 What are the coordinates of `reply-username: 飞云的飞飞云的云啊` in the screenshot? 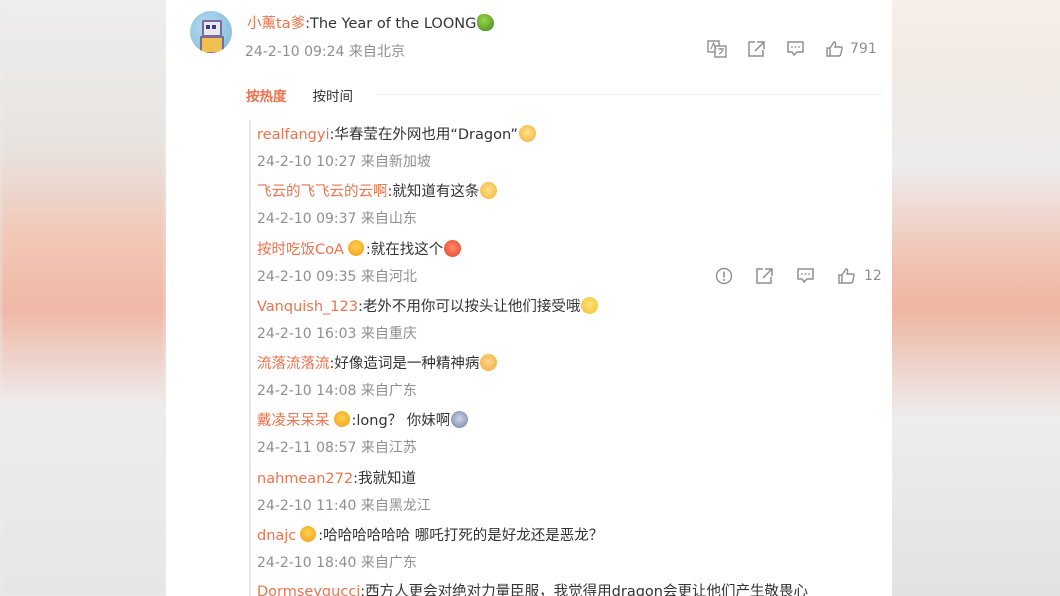 It's located at (322, 192).